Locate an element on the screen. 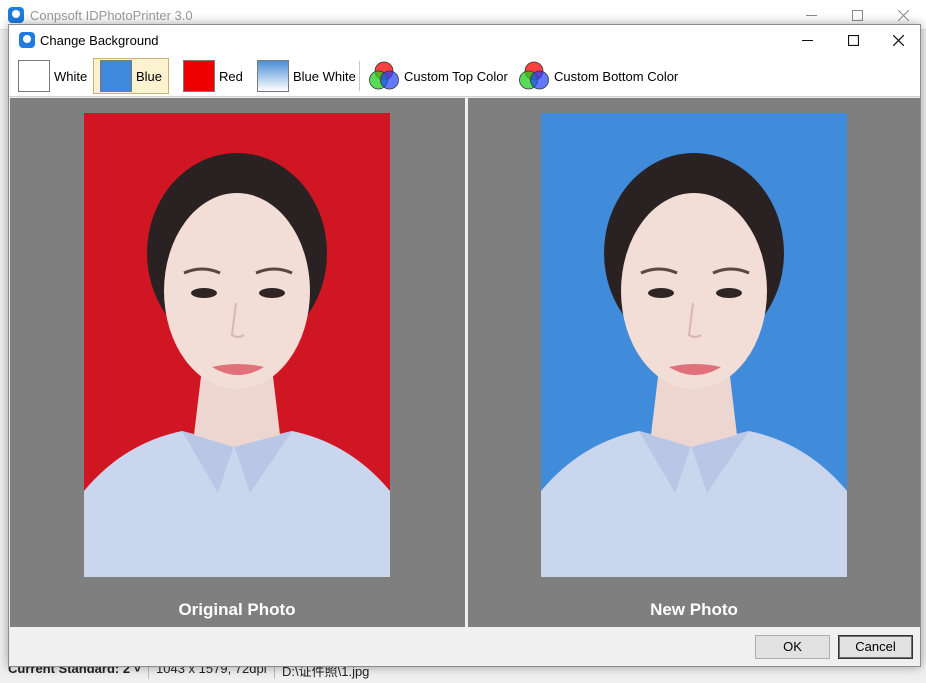 The width and height of the screenshot is (926, 683). custom-top-color-button: Custom Top Color is located at coordinates (438, 76).